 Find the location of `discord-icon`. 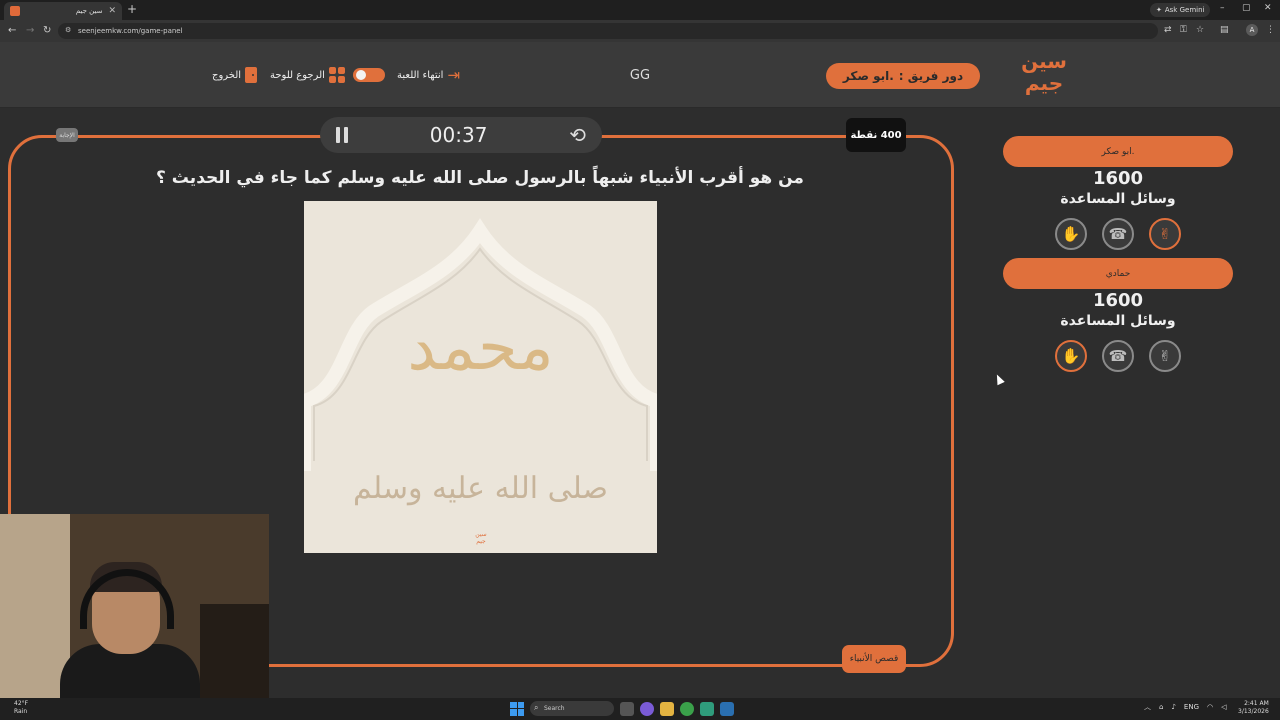

discord-icon is located at coordinates (647, 708).